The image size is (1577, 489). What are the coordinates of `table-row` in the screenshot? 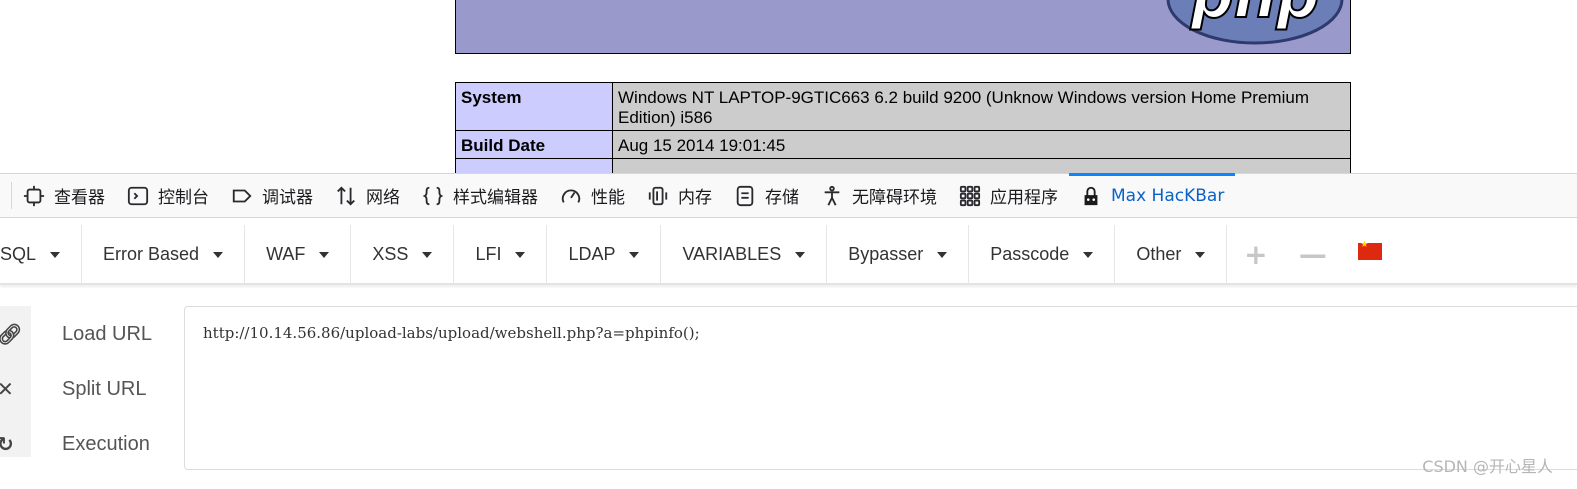 It's located at (903, 166).